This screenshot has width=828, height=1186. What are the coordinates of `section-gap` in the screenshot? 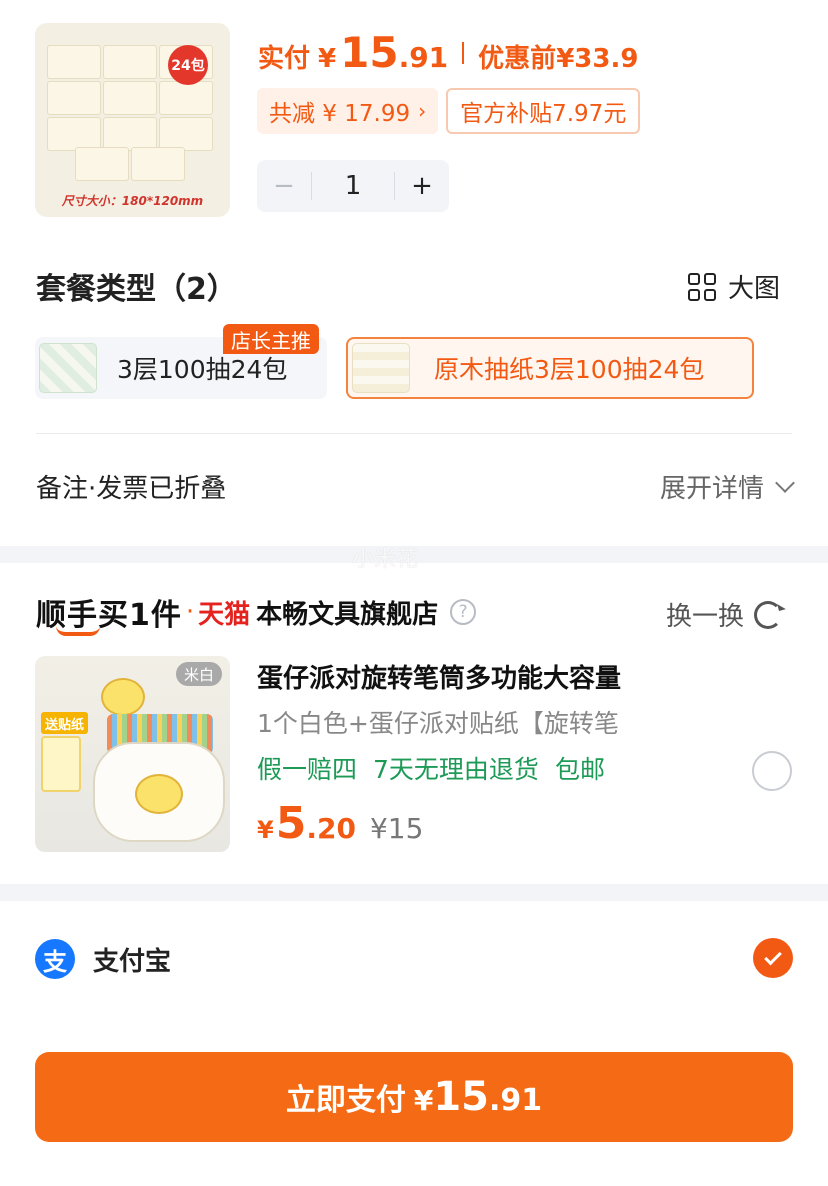 It's located at (414, 892).